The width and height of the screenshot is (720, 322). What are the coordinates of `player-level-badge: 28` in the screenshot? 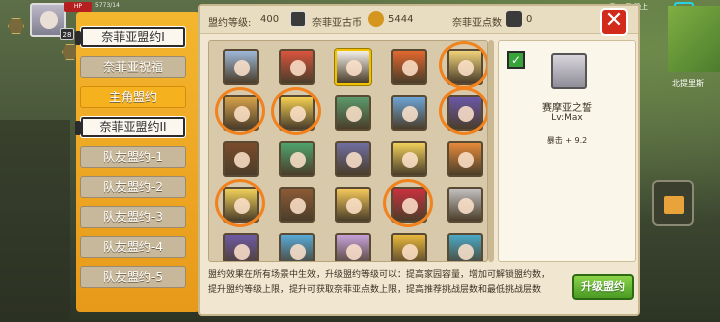 It's located at (67, 34).